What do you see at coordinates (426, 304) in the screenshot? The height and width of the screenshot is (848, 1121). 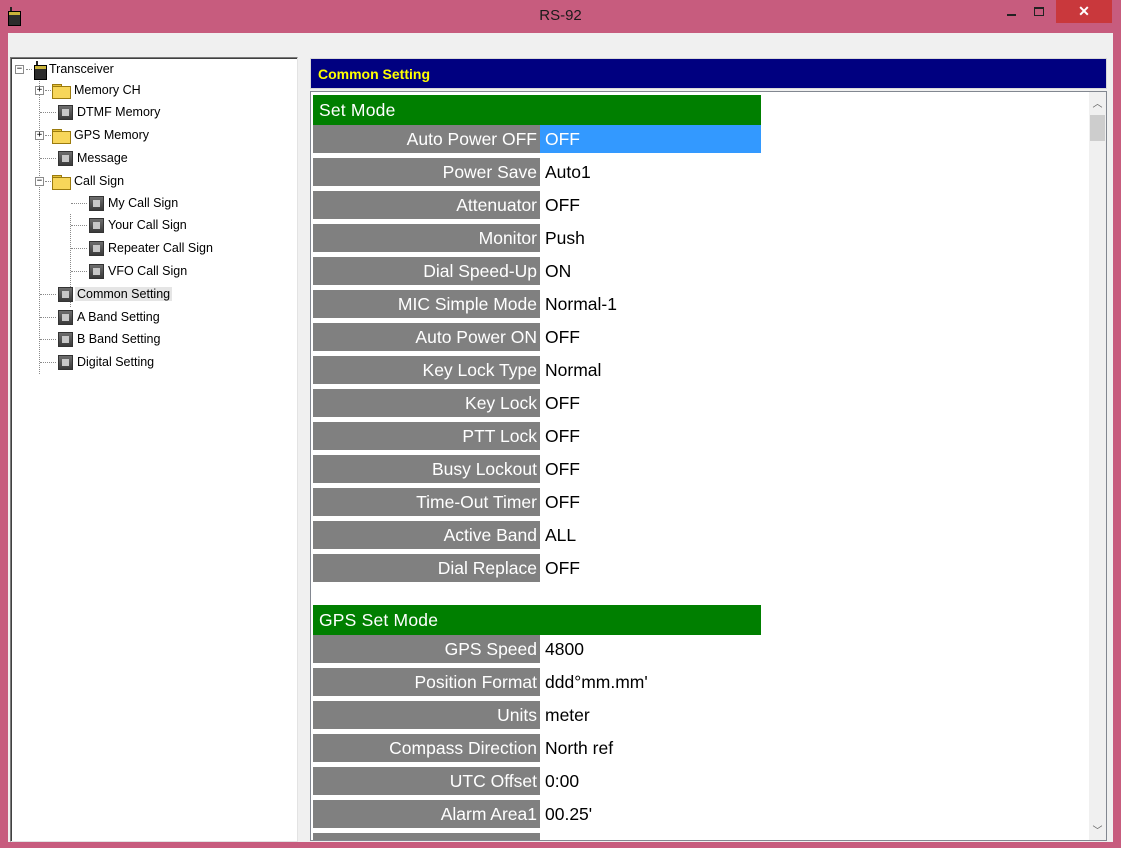 I see `setting-label: MIC Simple Mode` at bounding box center [426, 304].